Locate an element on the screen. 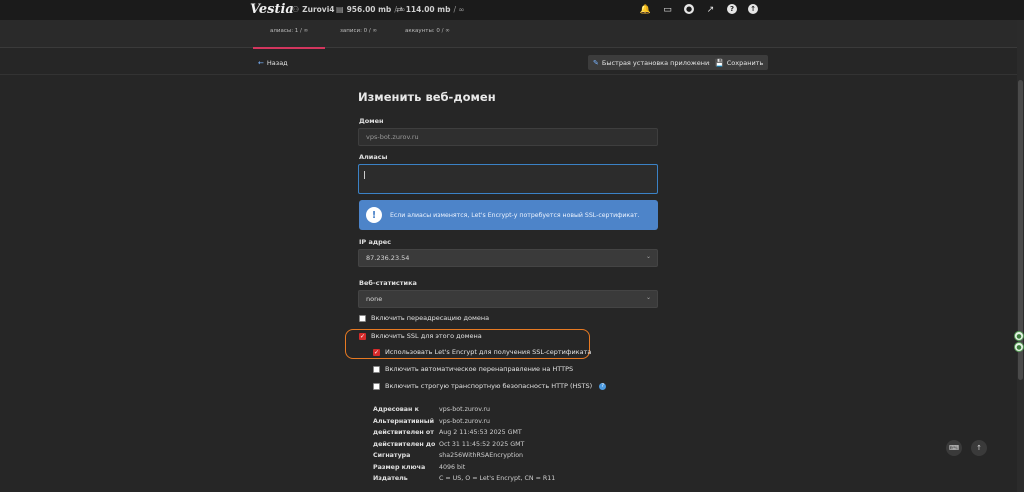 The width and height of the screenshot is (1024, 492). ip-label: IP адрес is located at coordinates (375, 242).